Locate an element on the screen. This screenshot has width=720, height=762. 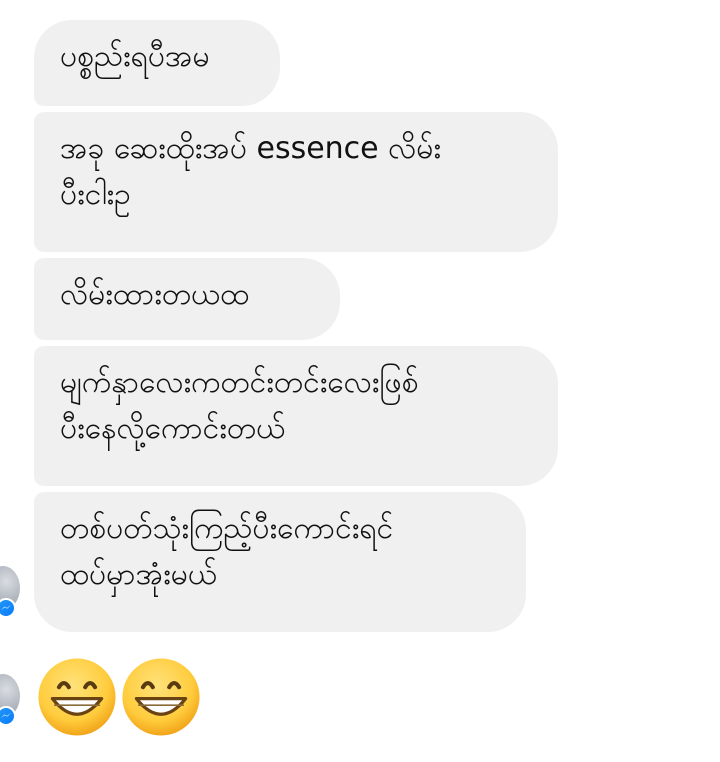
message-bubble: ပစ္စည်းရပီအမ is located at coordinates (157, 63).